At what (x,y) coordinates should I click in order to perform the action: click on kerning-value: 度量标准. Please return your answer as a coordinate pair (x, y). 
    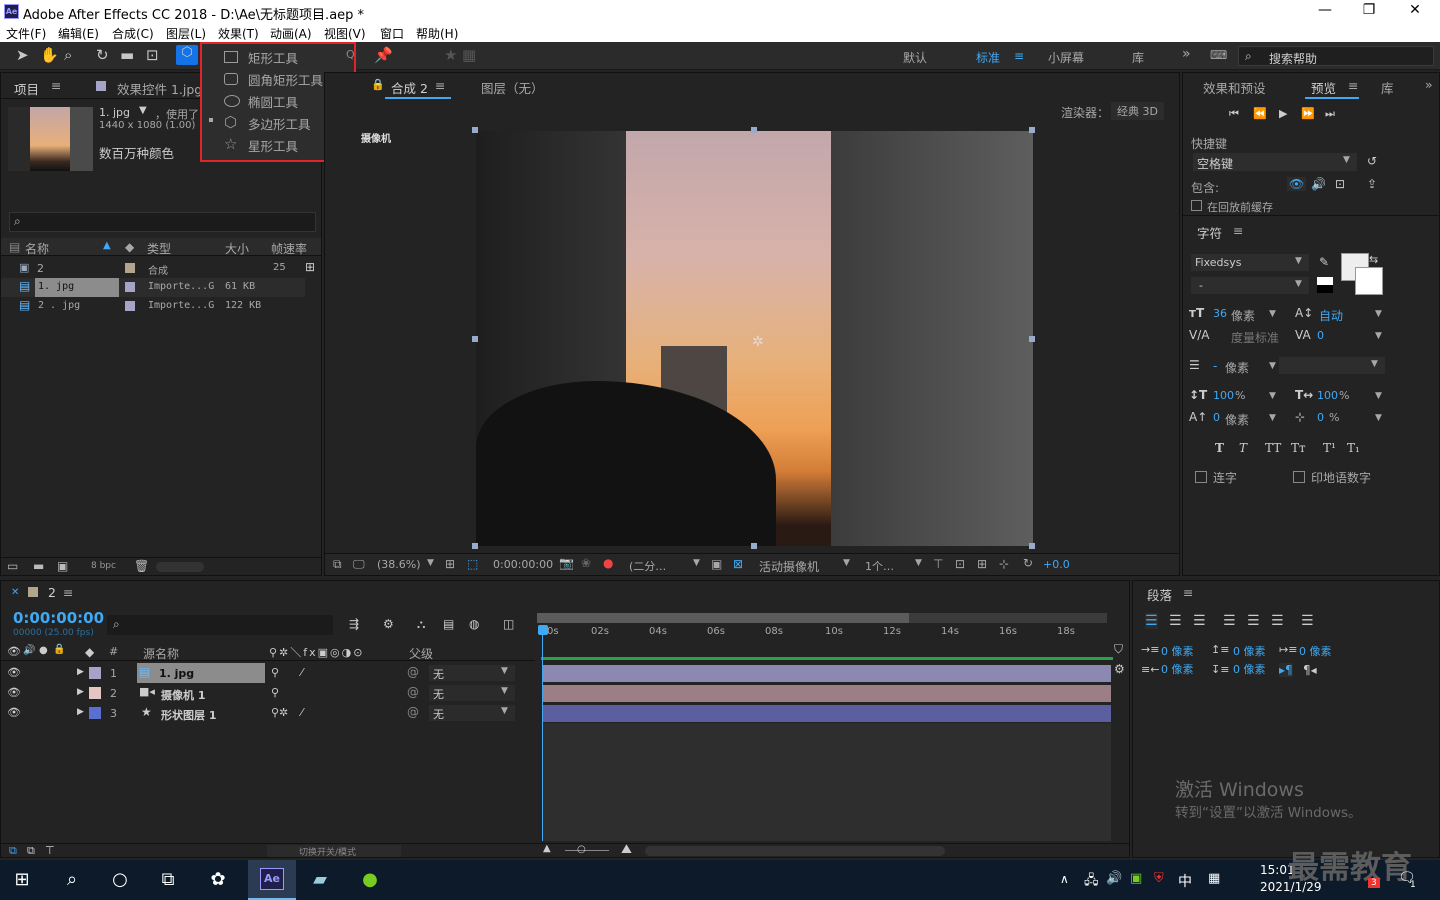
    Looking at the image, I should click on (1255, 337).